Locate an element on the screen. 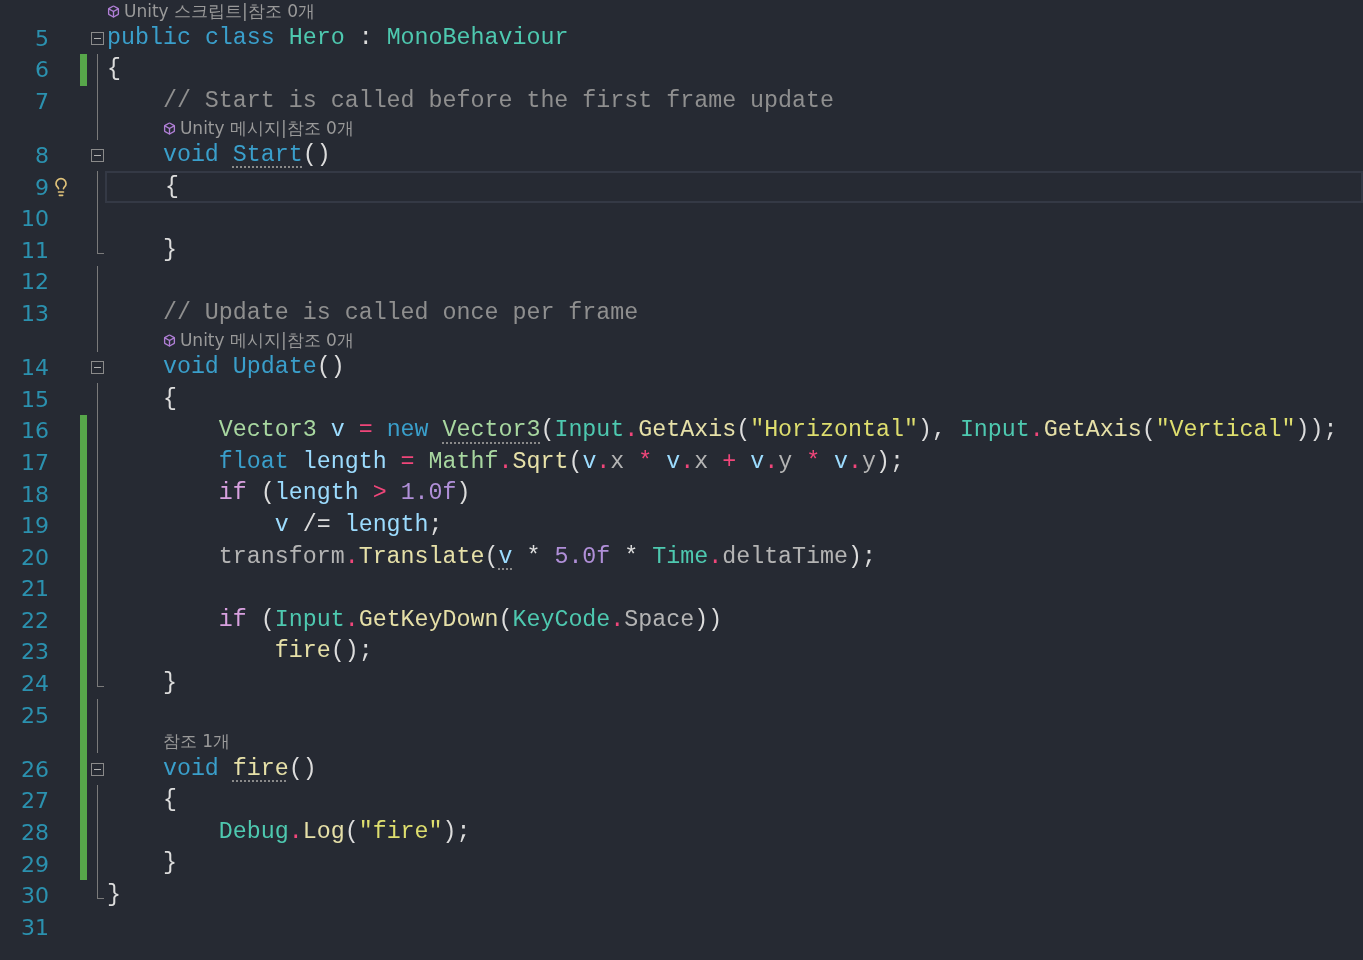 This screenshot has height=960, width=1363. code-token: ), is located at coordinates (932, 430).